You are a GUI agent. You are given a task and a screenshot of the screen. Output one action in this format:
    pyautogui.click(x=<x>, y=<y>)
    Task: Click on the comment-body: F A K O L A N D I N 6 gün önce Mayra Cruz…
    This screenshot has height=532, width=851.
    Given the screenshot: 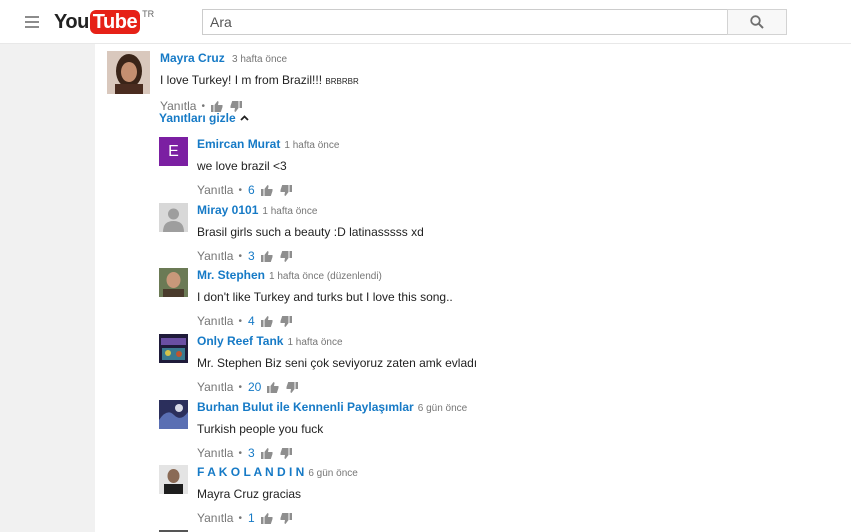 What is the action you would take?
    pyautogui.click(x=277, y=495)
    